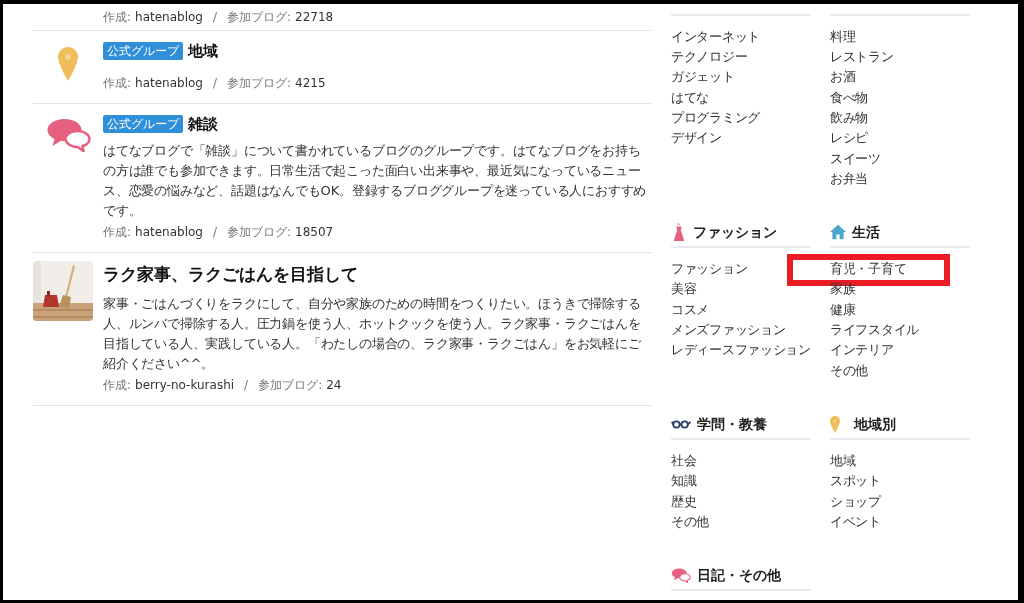 The width and height of the screenshot is (1024, 603). I want to click on category-link: レディースファッション, so click(741, 351).